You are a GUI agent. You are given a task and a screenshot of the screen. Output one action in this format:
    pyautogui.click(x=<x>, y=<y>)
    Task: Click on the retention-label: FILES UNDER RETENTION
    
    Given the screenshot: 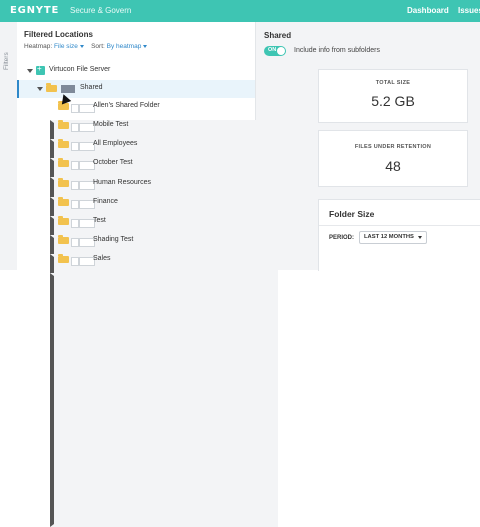 What is the action you would take?
    pyautogui.click(x=393, y=147)
    